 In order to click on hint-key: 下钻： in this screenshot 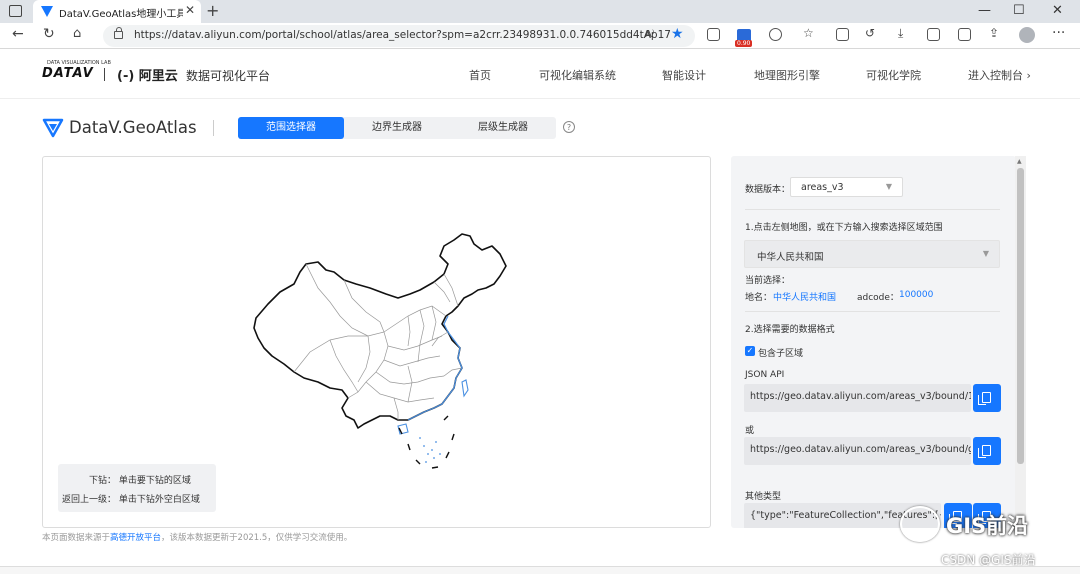, I will do `click(102, 481)`.